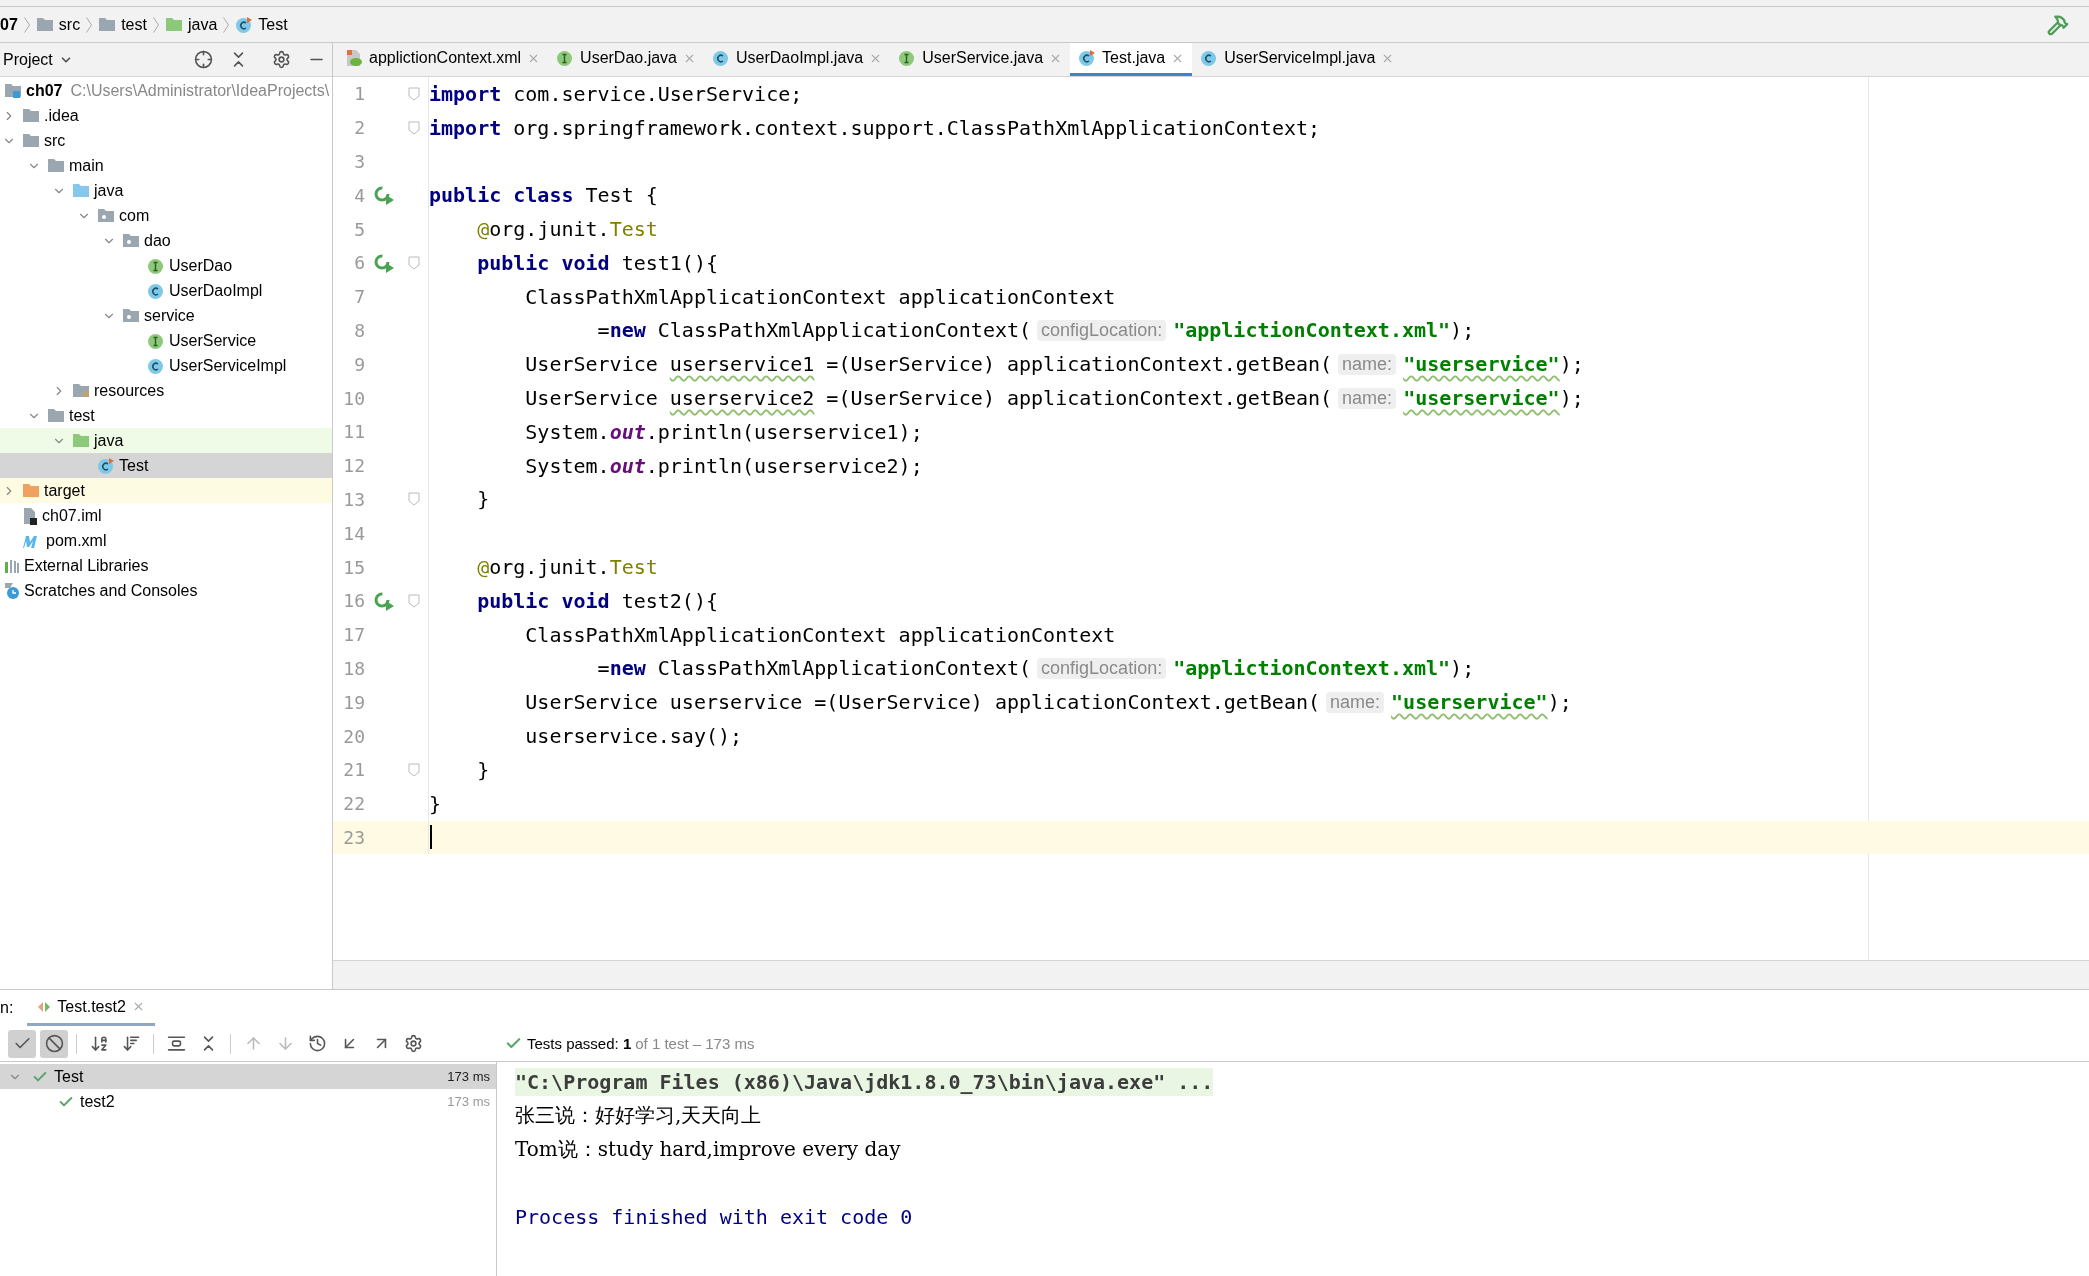  What do you see at coordinates (723, 431) in the screenshot?
I see `code-line: System.out.println(userservice1);` at bounding box center [723, 431].